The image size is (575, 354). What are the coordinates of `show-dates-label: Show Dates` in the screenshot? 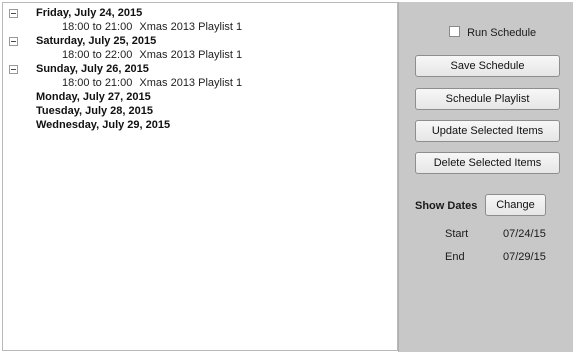 It's located at (446, 206).